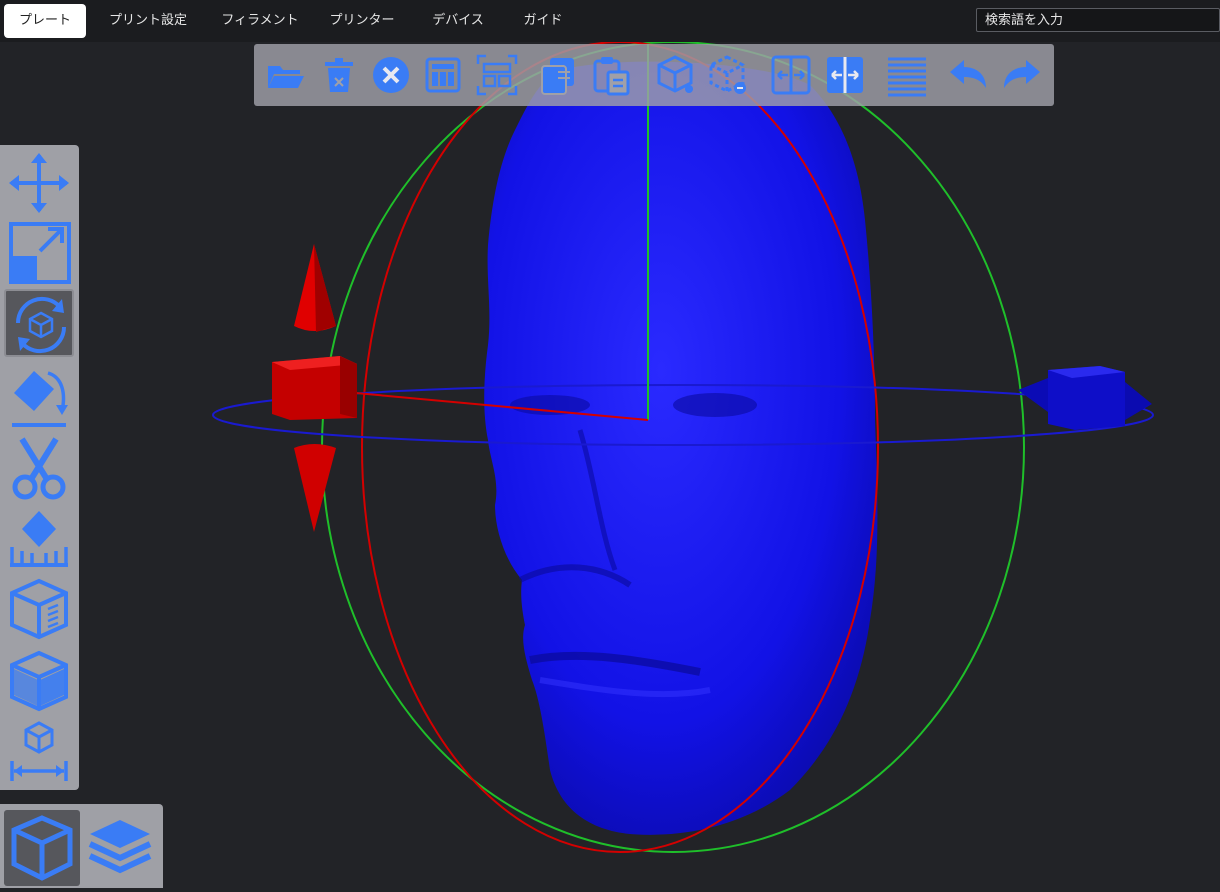  What do you see at coordinates (907, 75) in the screenshot?
I see `layers-editor-icon` at bounding box center [907, 75].